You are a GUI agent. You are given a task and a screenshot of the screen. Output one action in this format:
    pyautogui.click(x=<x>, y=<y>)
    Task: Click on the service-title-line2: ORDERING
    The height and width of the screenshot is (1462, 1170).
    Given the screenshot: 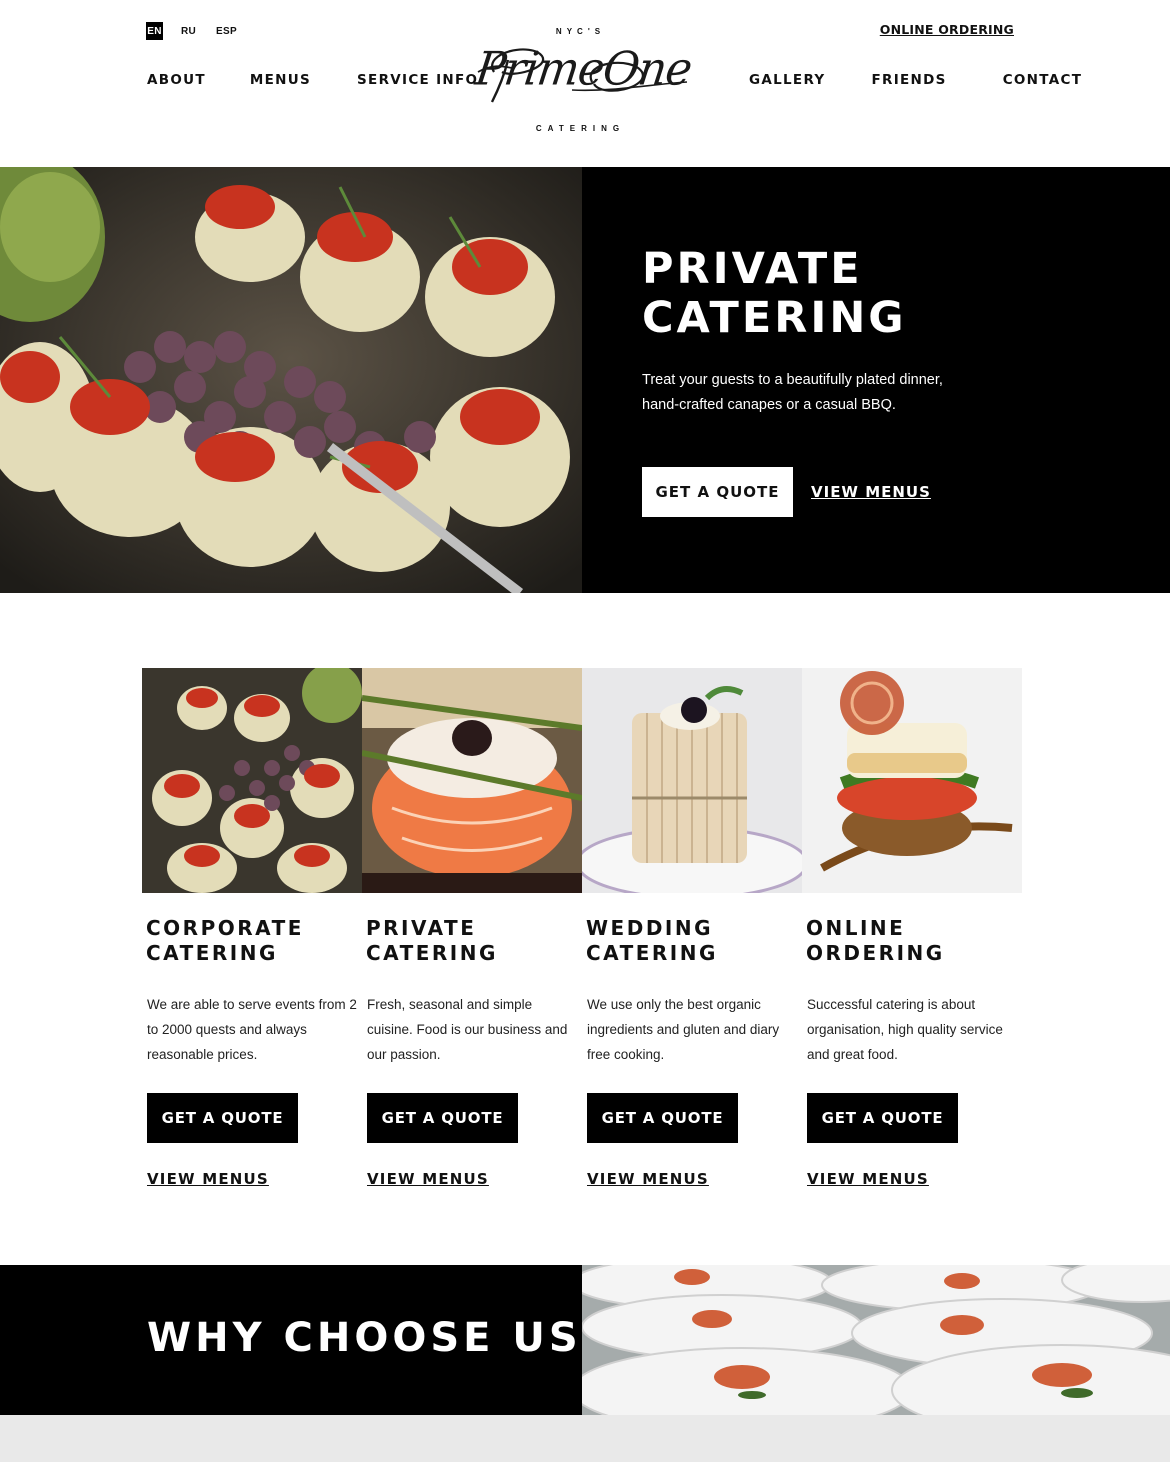 What is the action you would take?
    pyautogui.click(x=875, y=953)
    